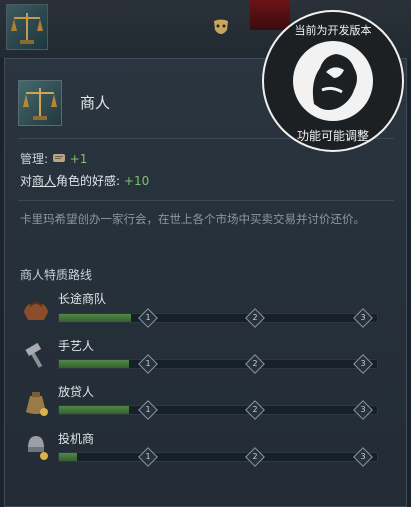 This screenshot has width=411, height=507. Describe the element at coordinates (192, 219) in the screenshot. I see `focus-description: 卡里玛希望创办一家行会，在世上各个市场中买卖交易并讨价还价。` at that location.